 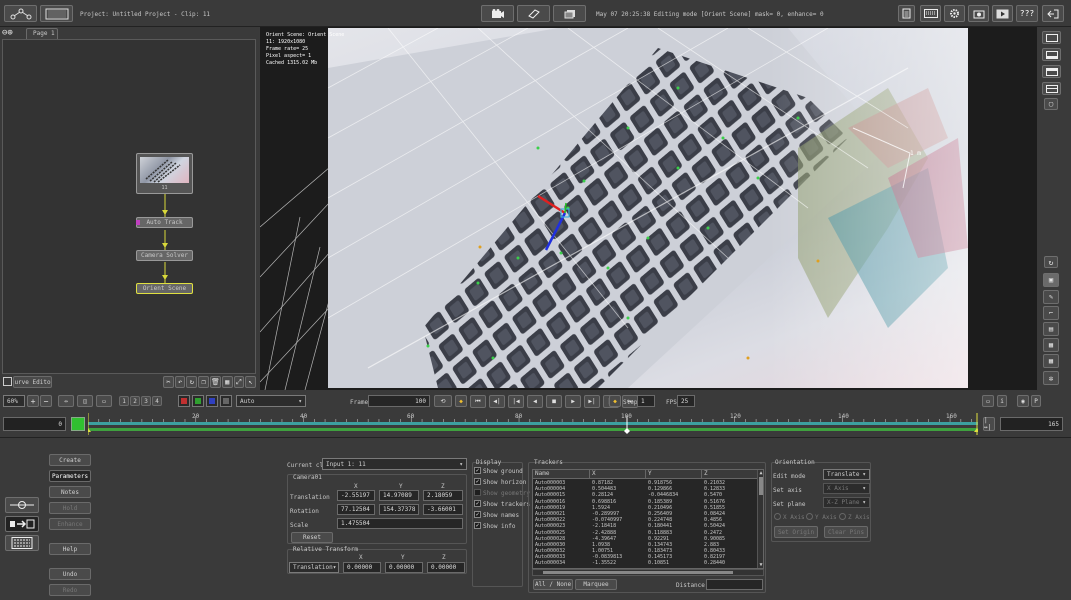 I want to click on calculator-icon, so click(x=22, y=543).